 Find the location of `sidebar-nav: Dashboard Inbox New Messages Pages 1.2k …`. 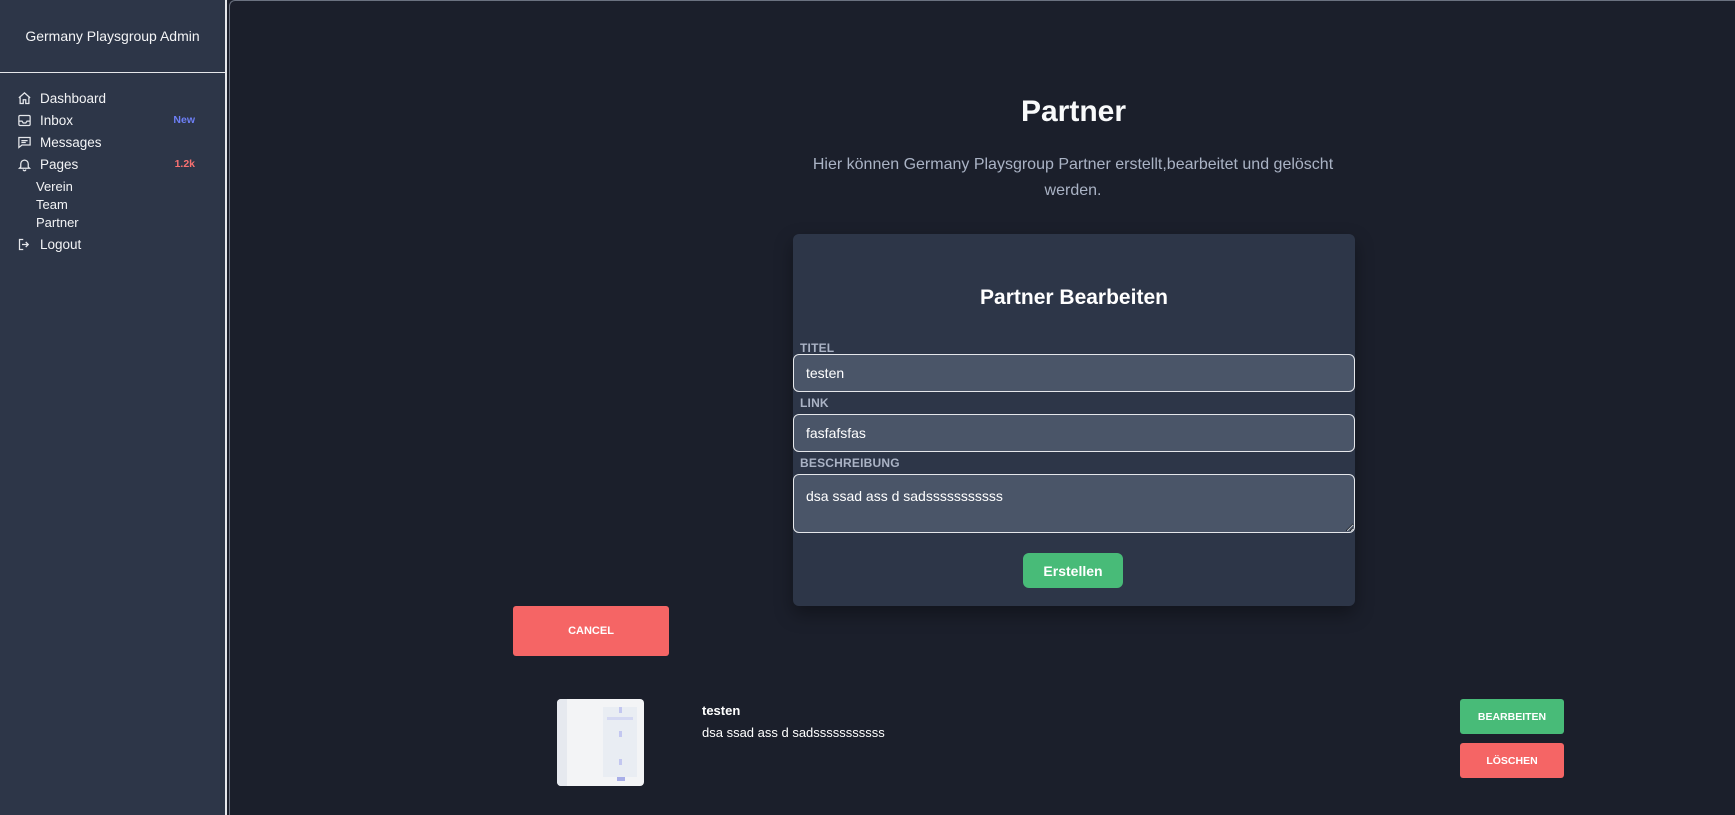

sidebar-nav: Dashboard Inbox New Messages Pages 1.2k … is located at coordinates (112, 164).